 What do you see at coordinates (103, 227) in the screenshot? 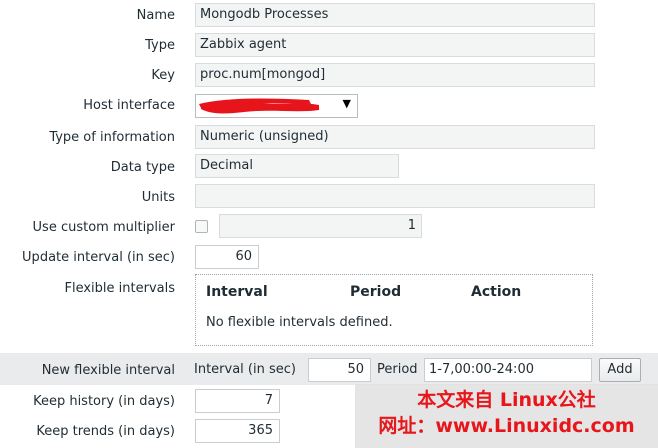
I see `custom-multiplier-label: Use custom multiplier` at bounding box center [103, 227].